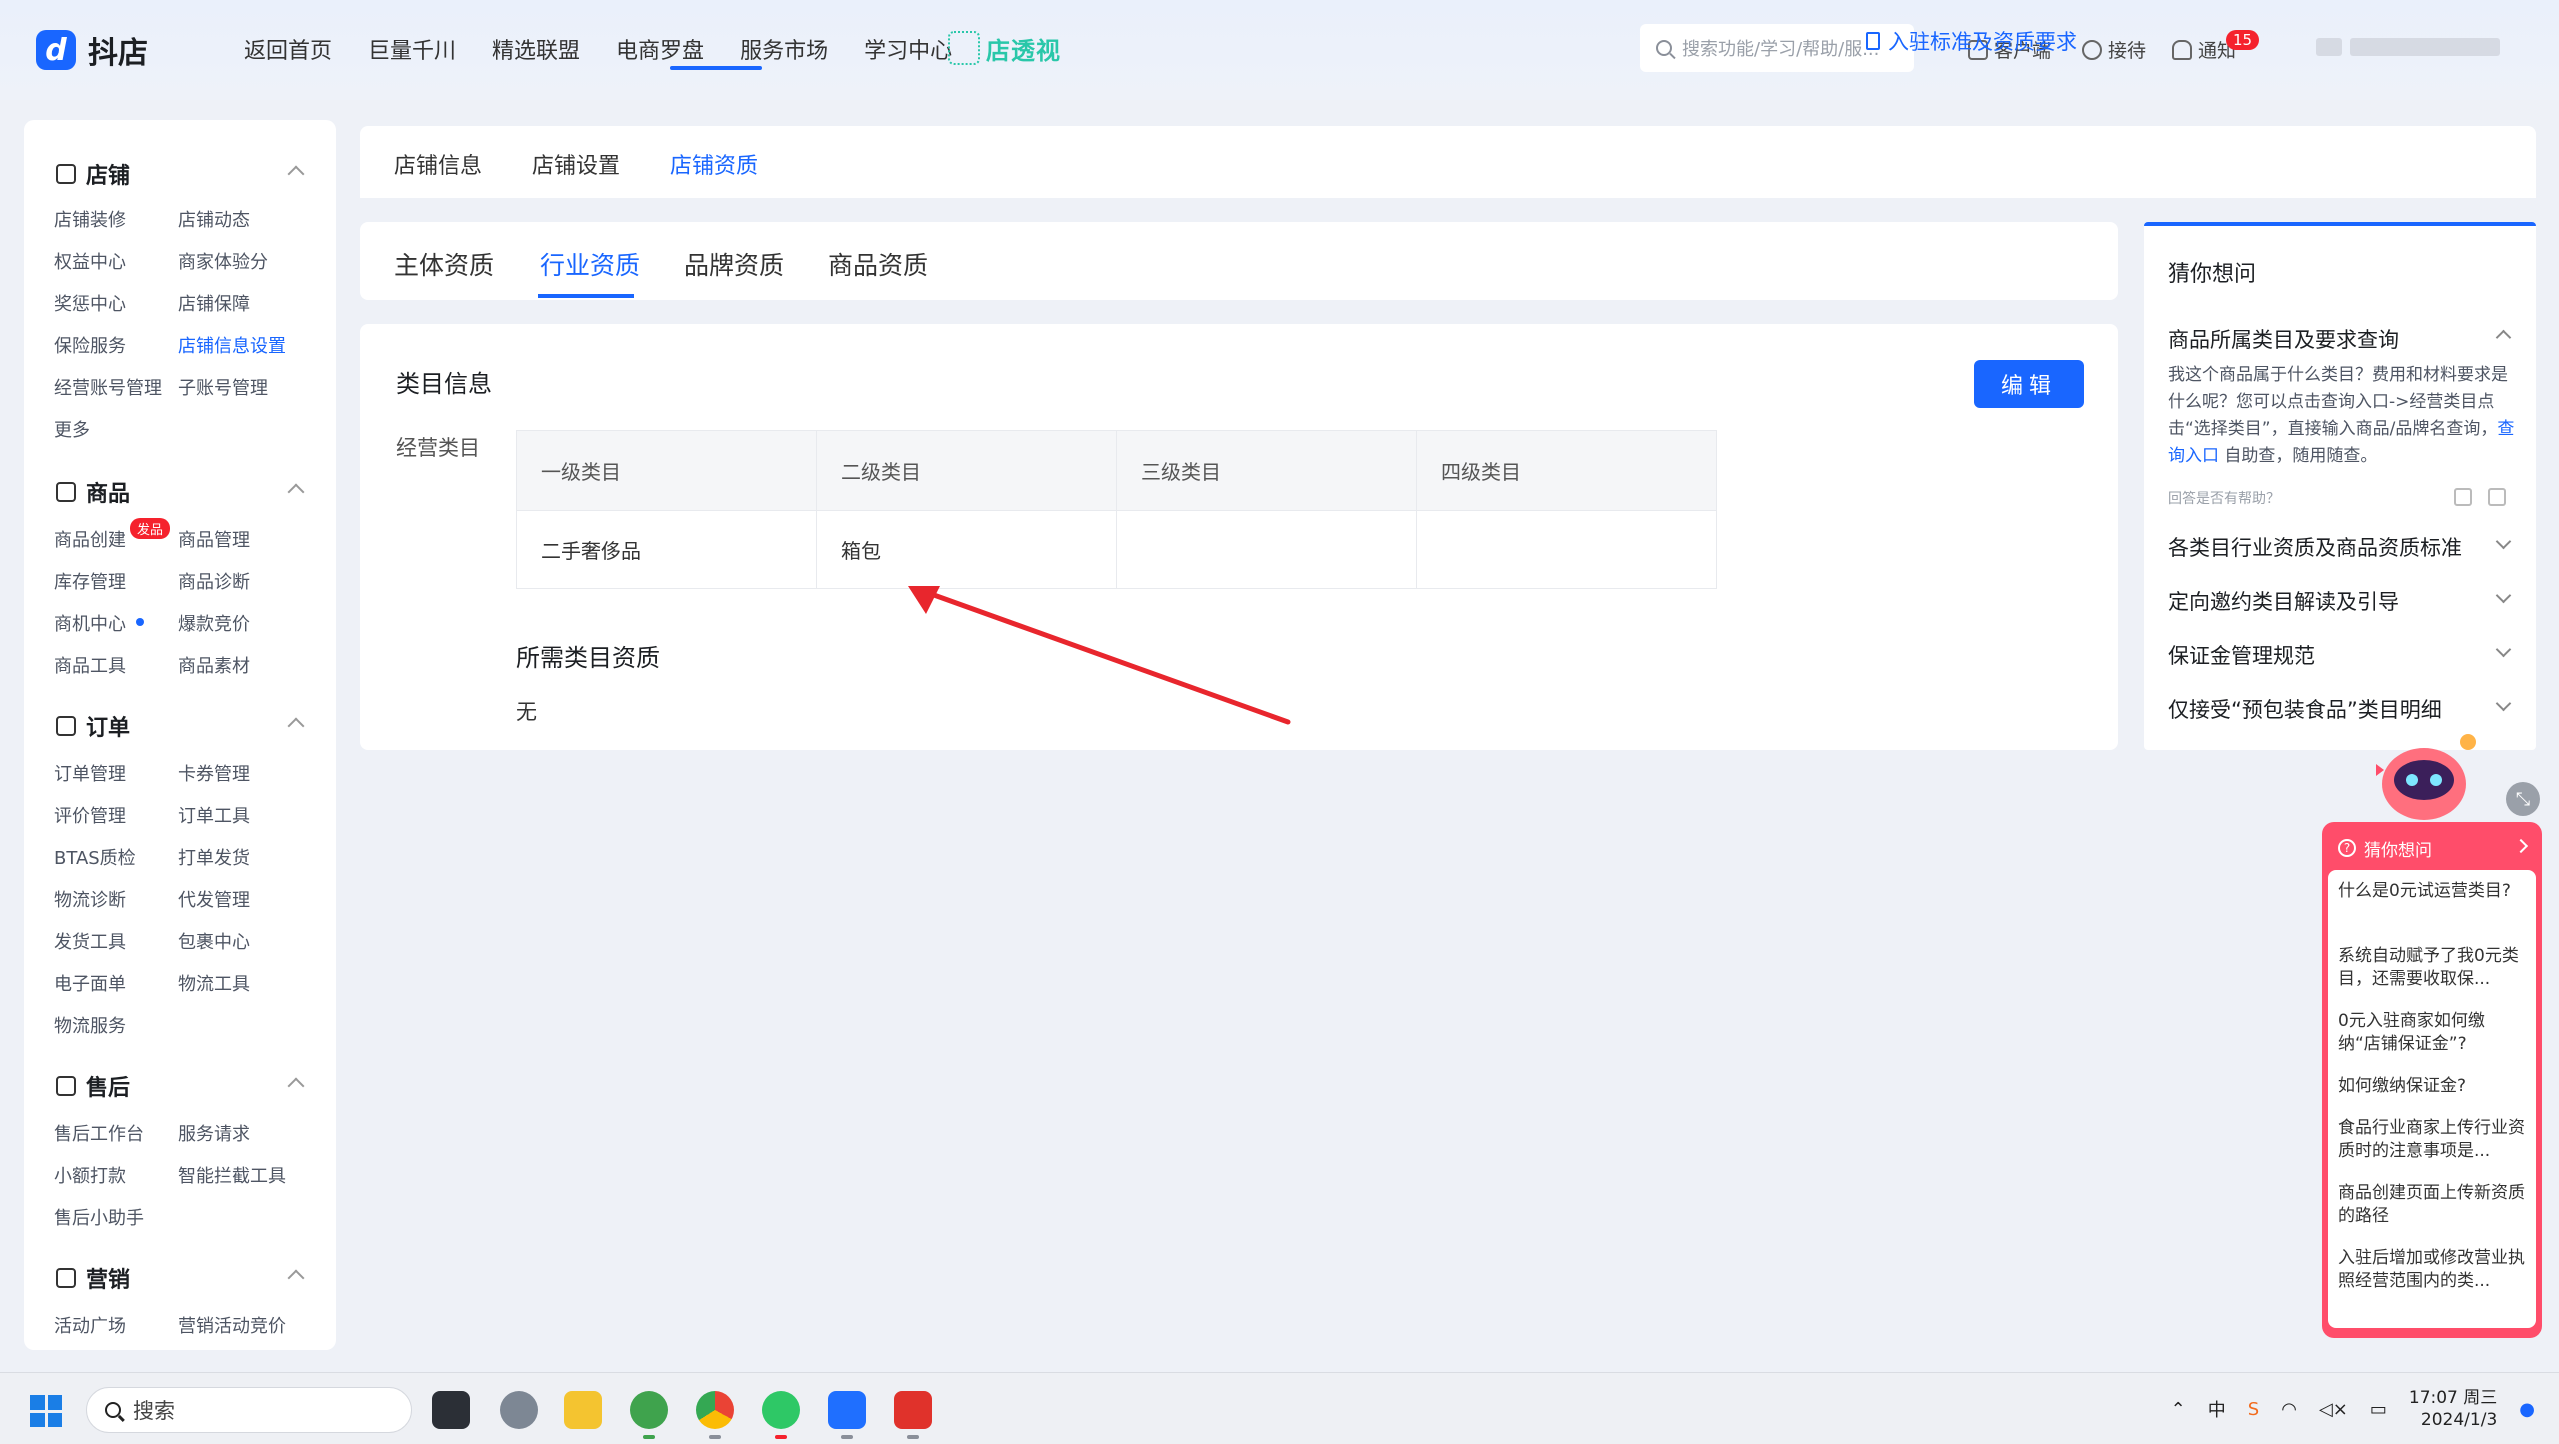  What do you see at coordinates (95, 857) in the screenshot?
I see `sidebar-item-btas: BTAS质检` at bounding box center [95, 857].